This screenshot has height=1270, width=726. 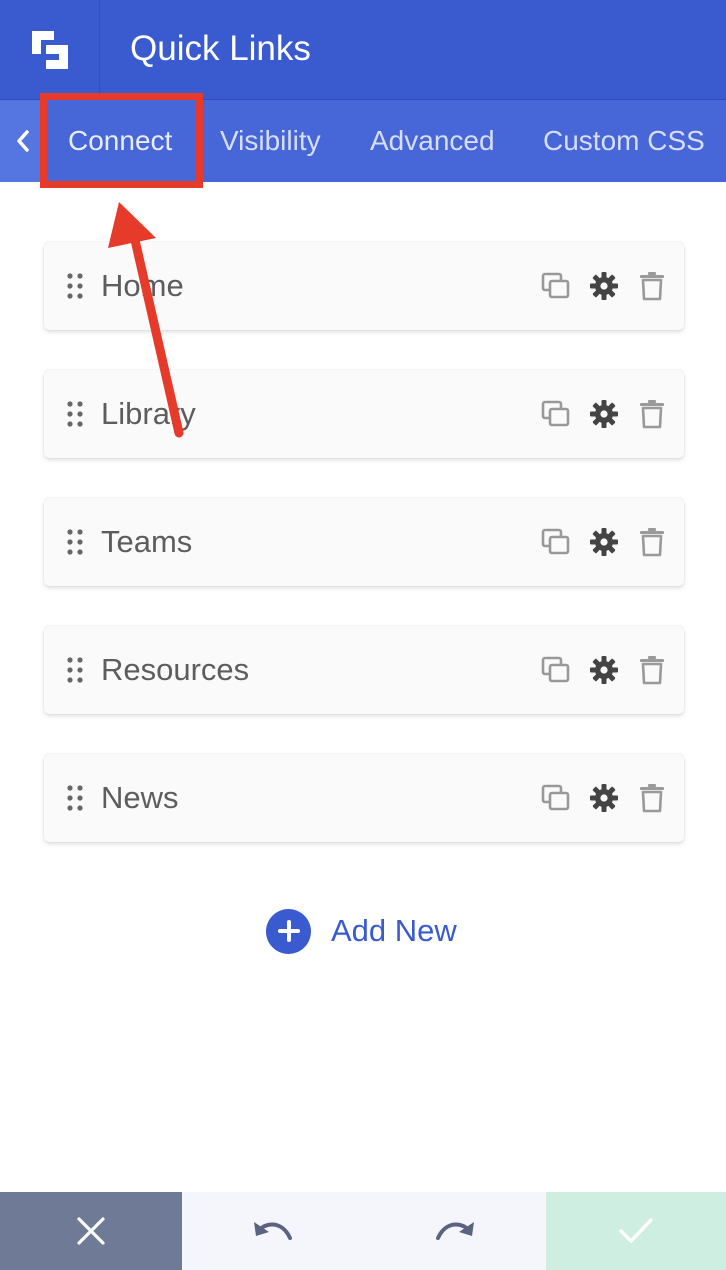 I want to click on add-new-button: Add New, so click(x=361, y=931).